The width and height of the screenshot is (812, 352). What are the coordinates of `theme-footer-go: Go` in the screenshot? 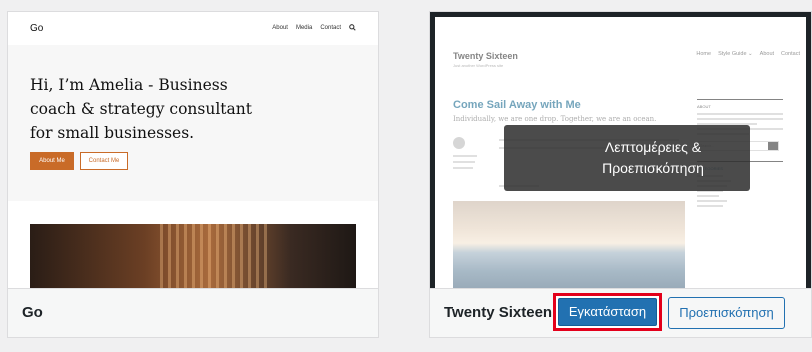 It's located at (193, 312).